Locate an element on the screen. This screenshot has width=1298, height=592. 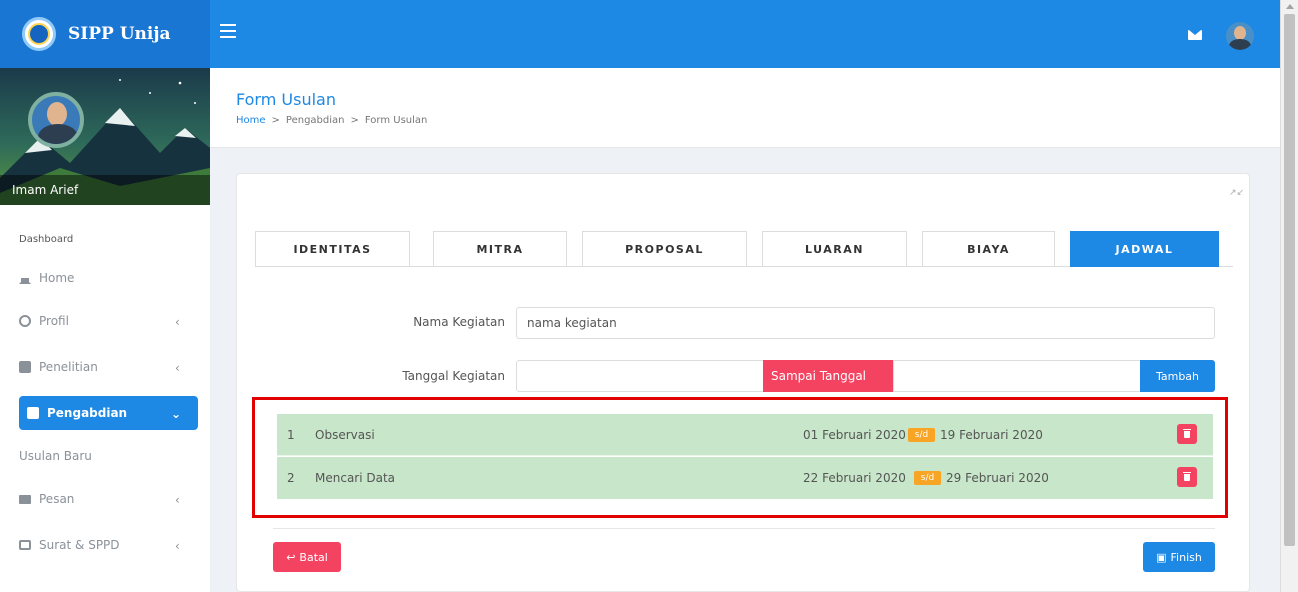
tab-proposal: PROPOSAL is located at coordinates (664, 249).